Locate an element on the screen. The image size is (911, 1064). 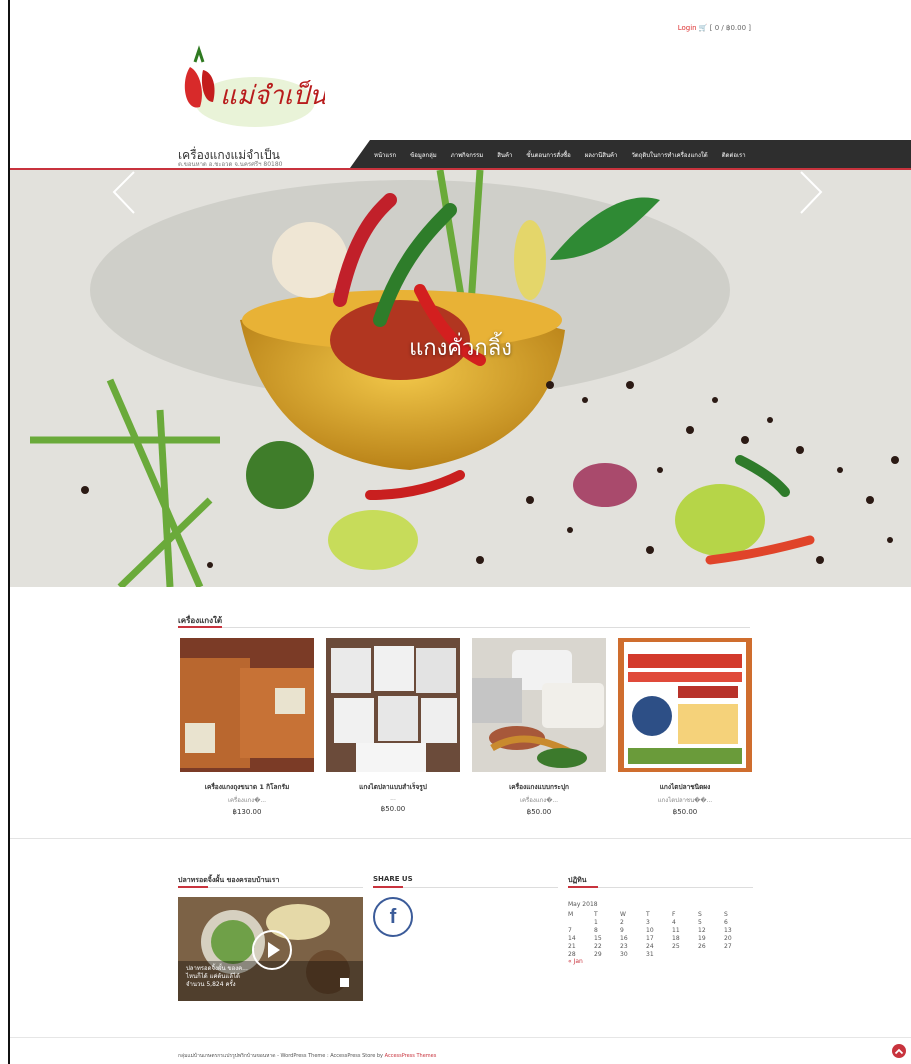
scroll-to-top-icon is located at coordinates (899, 1051).